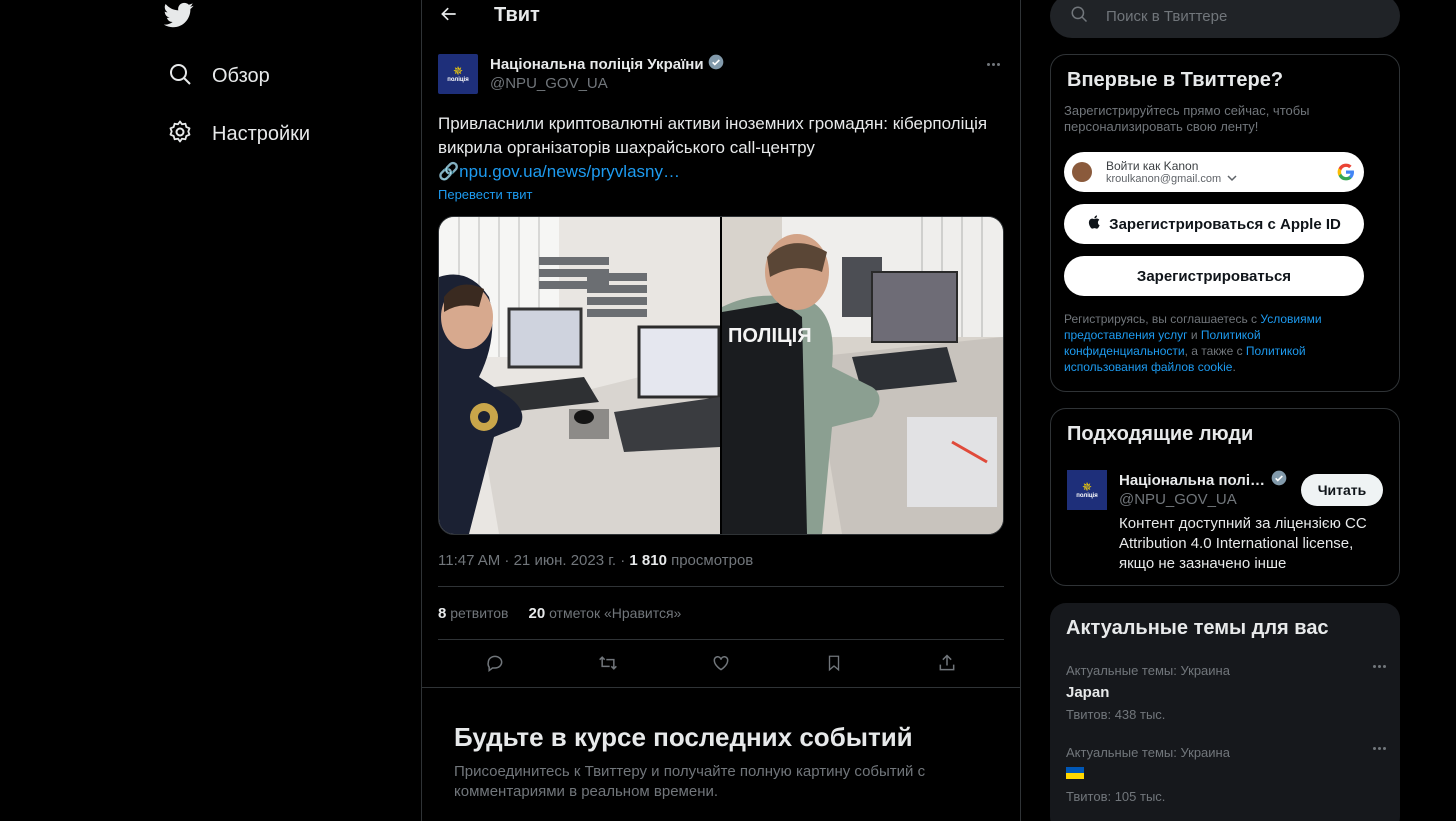 The height and width of the screenshot is (821, 1456). Describe the element at coordinates (597, 64) in the screenshot. I see `author-name: Національна поліція України` at that location.